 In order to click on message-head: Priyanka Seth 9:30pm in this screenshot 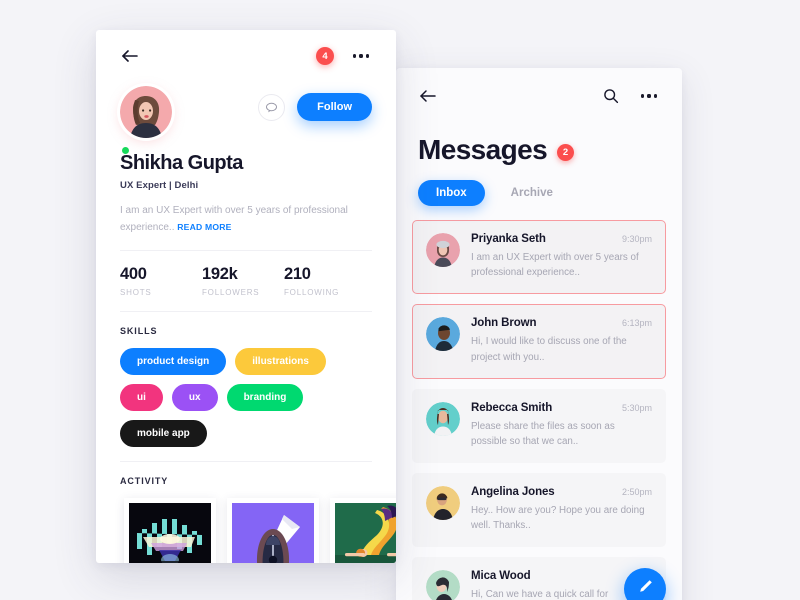, I will do `click(561, 239)`.